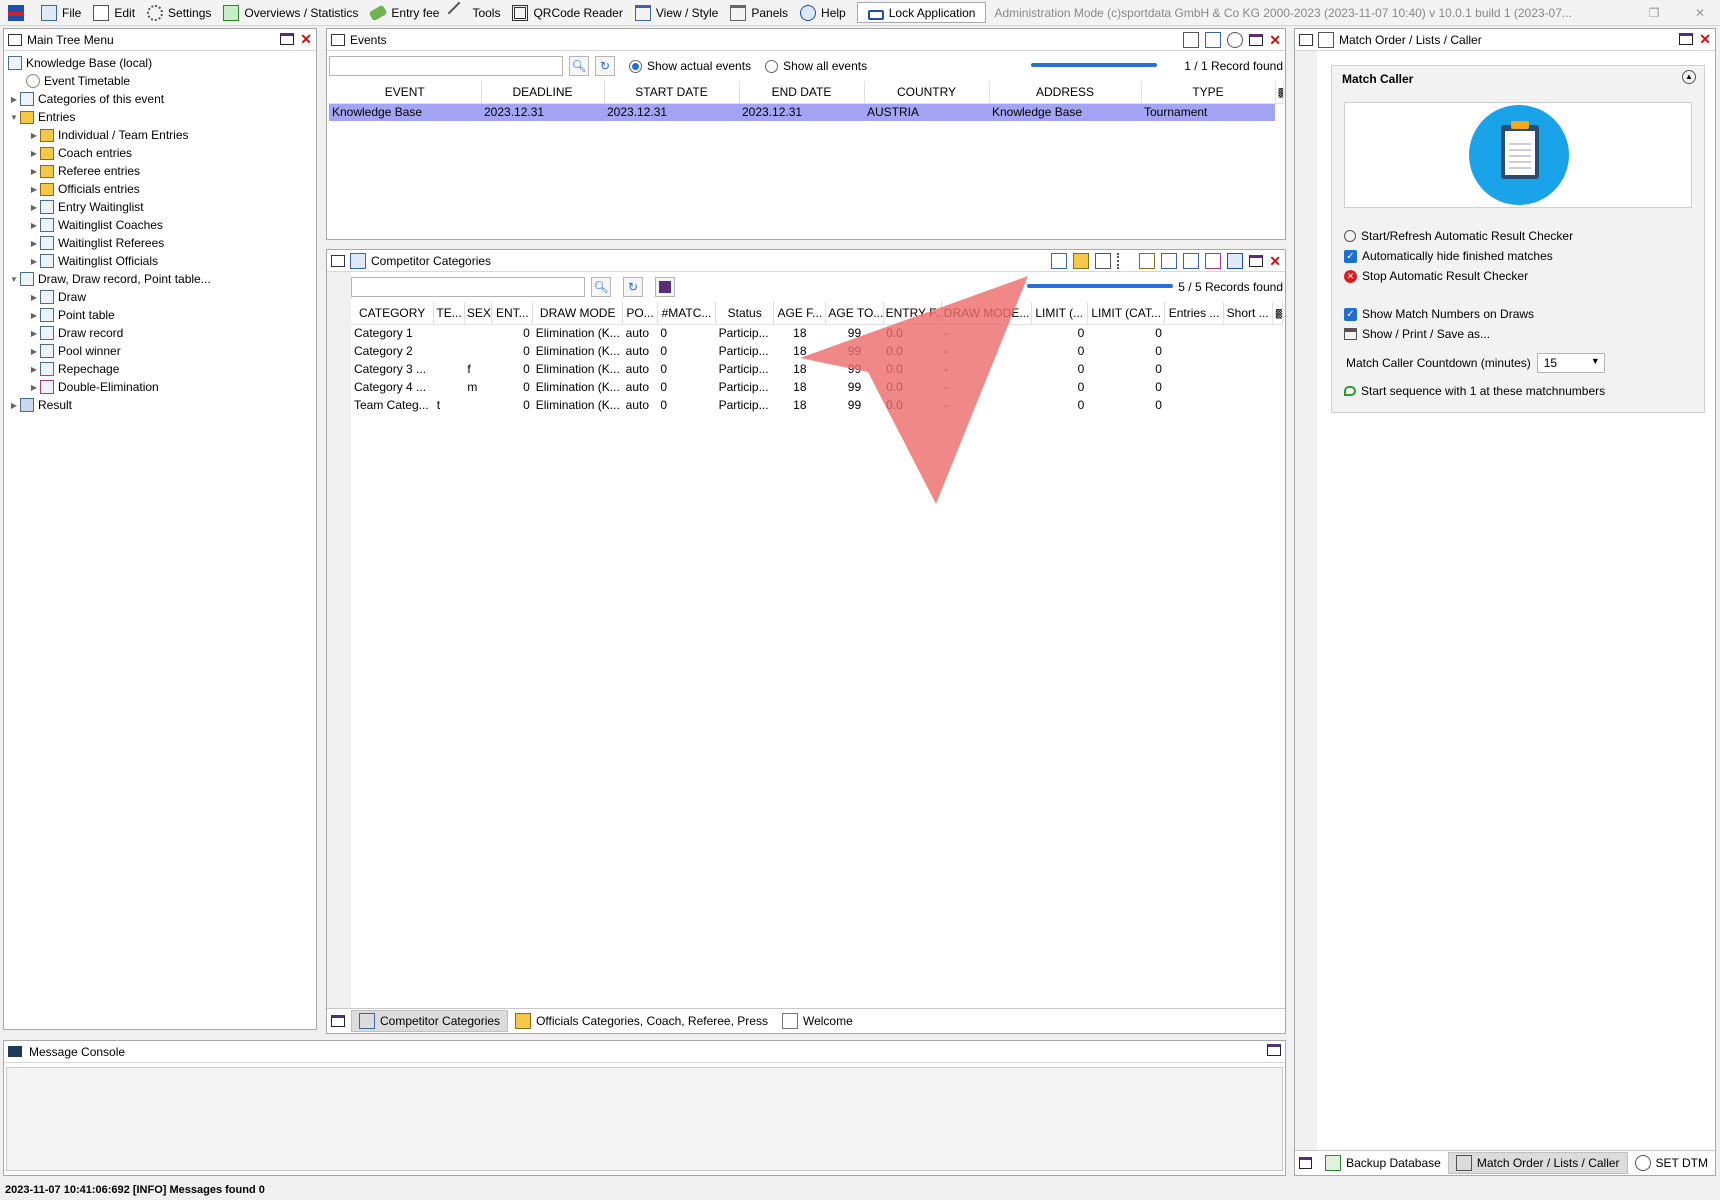 The width and height of the screenshot is (1720, 1200). What do you see at coordinates (644, 1052) in the screenshot?
I see `console-header: Message Console` at bounding box center [644, 1052].